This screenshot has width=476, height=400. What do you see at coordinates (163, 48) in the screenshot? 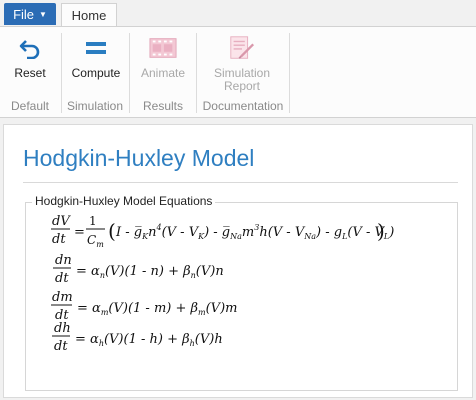
I see `film-strip-icon` at bounding box center [163, 48].